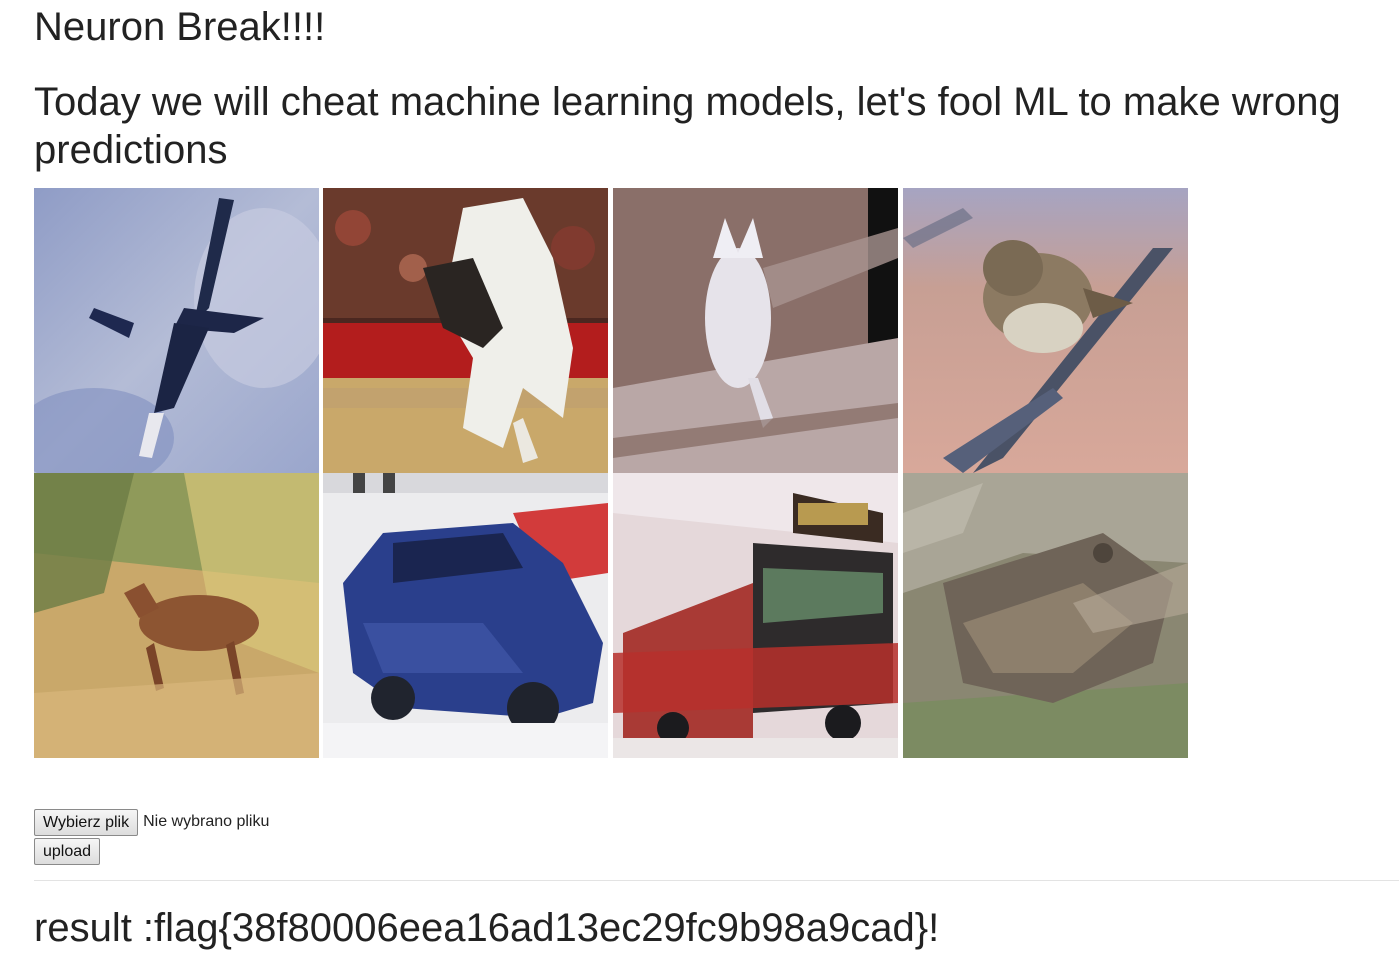 Image resolution: width=1399 pixels, height=963 pixels. What do you see at coordinates (1045, 615) in the screenshot?
I see `gallery-image-frog` at bounding box center [1045, 615].